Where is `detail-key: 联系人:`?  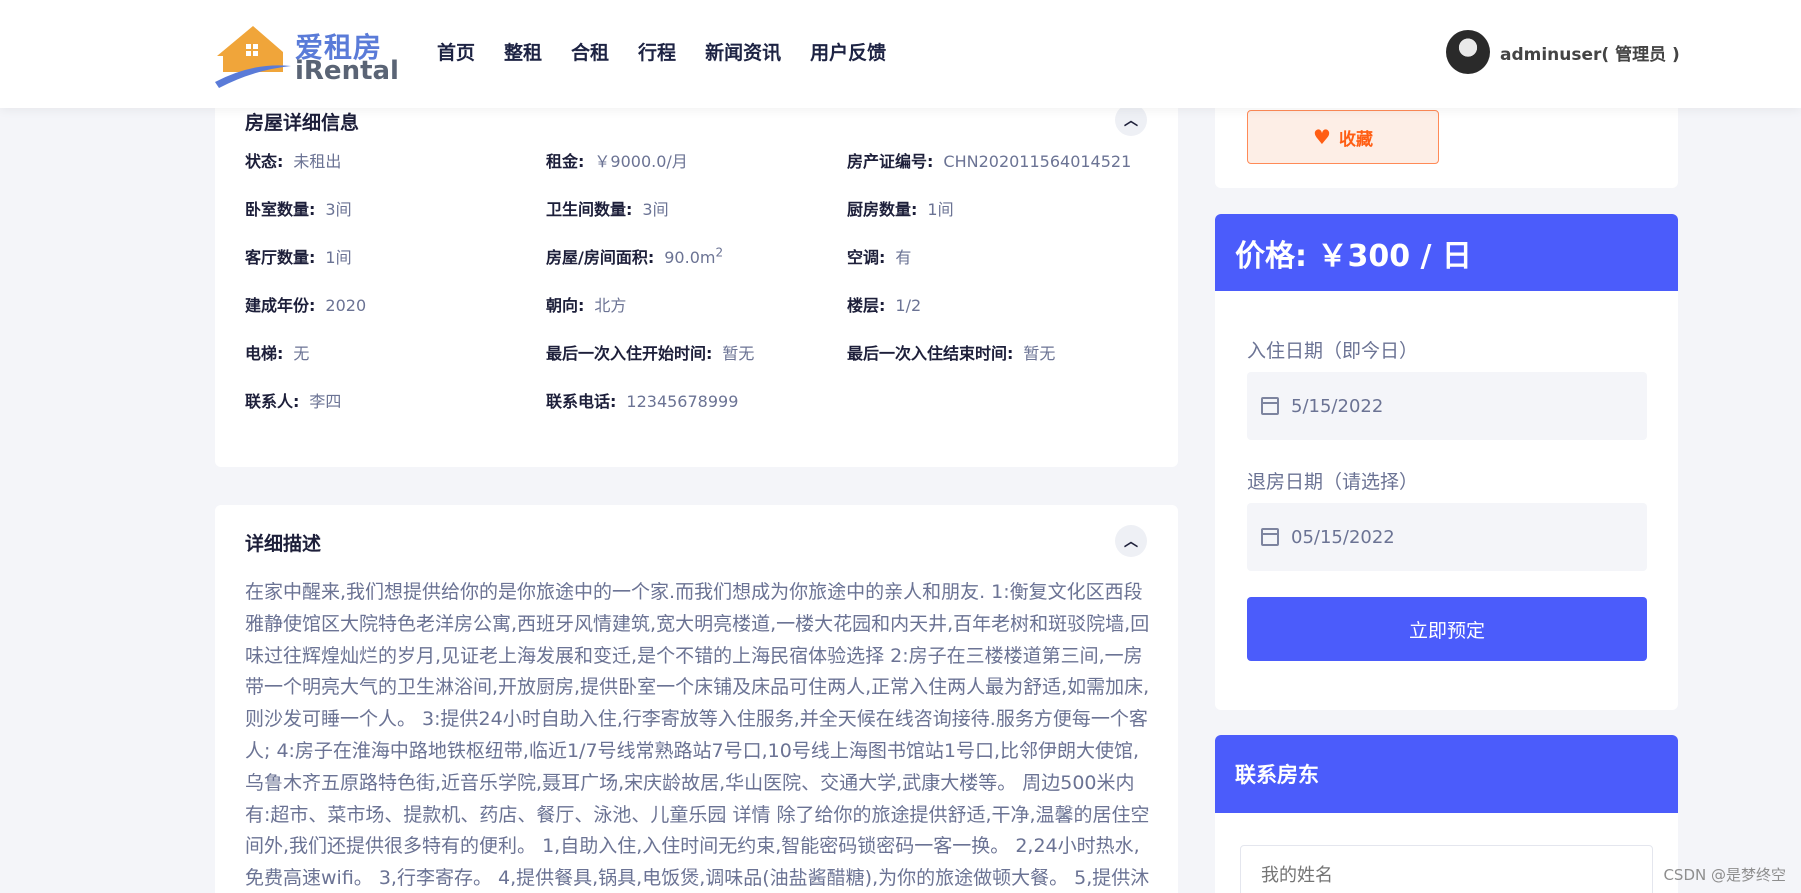 detail-key: 联系人: is located at coordinates (272, 401).